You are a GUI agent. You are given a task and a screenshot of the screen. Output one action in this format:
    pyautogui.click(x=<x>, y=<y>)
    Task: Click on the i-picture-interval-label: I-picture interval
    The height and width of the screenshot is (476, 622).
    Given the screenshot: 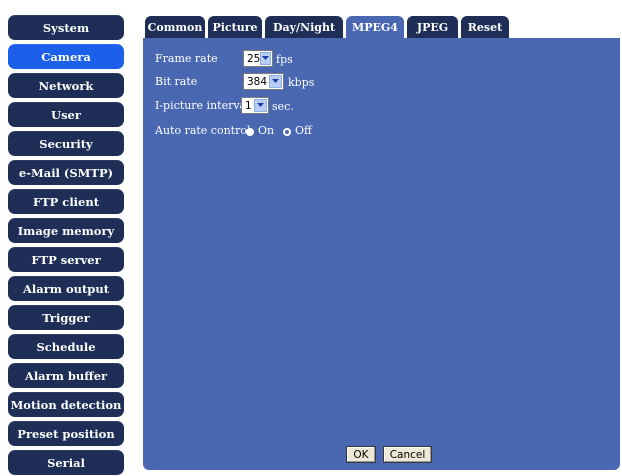 What is the action you would take?
    pyautogui.click(x=202, y=105)
    